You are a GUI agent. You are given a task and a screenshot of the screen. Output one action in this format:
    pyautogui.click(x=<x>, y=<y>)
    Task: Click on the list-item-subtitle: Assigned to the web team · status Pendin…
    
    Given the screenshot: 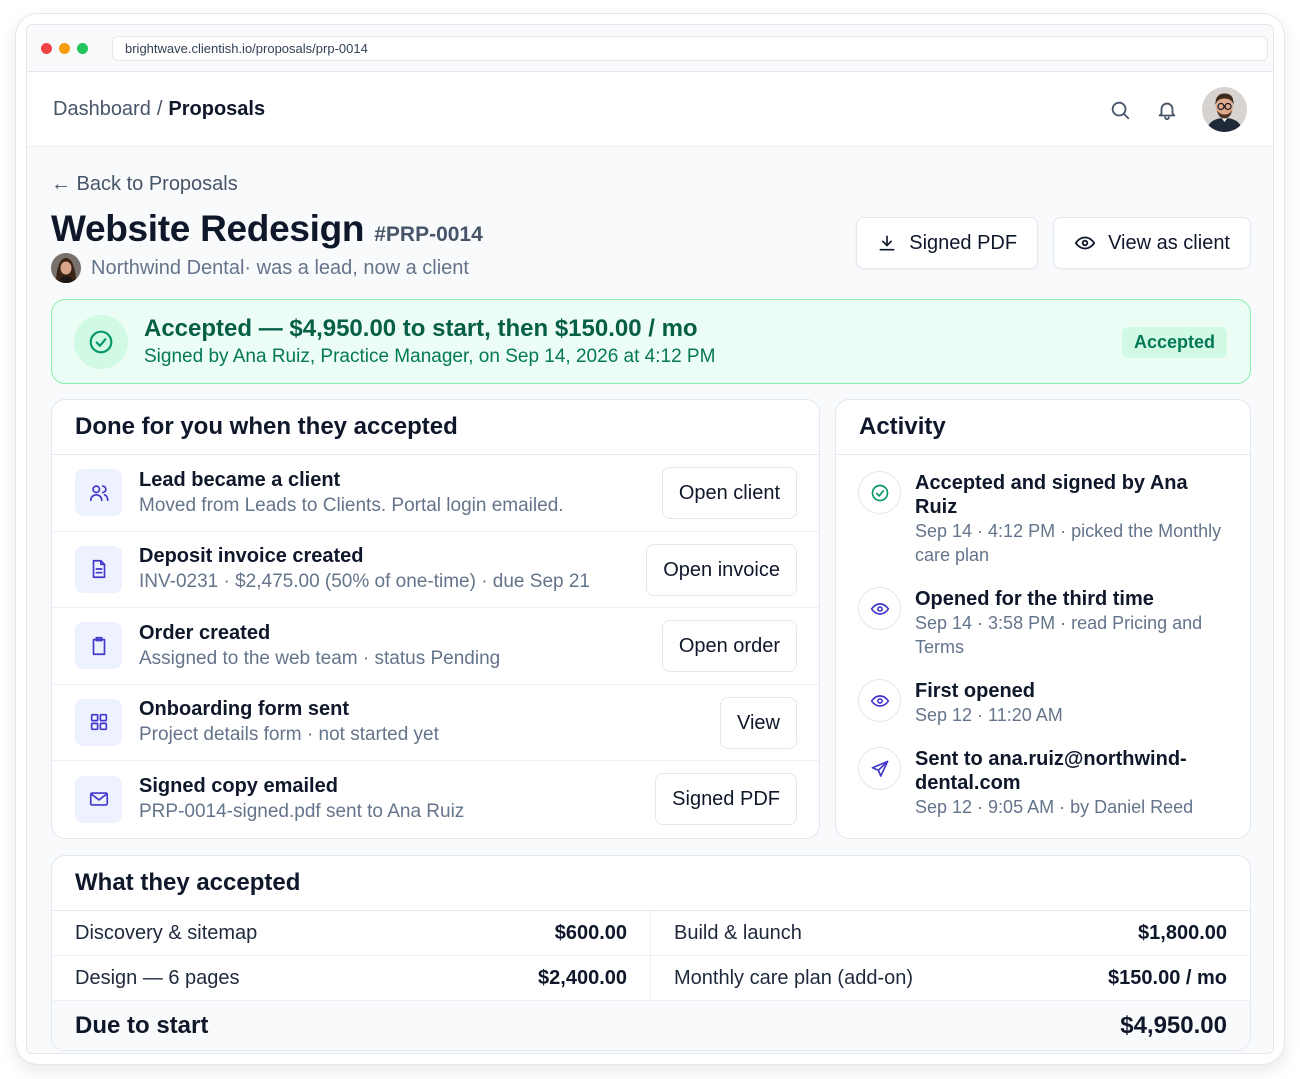 What is the action you would take?
    pyautogui.click(x=320, y=658)
    